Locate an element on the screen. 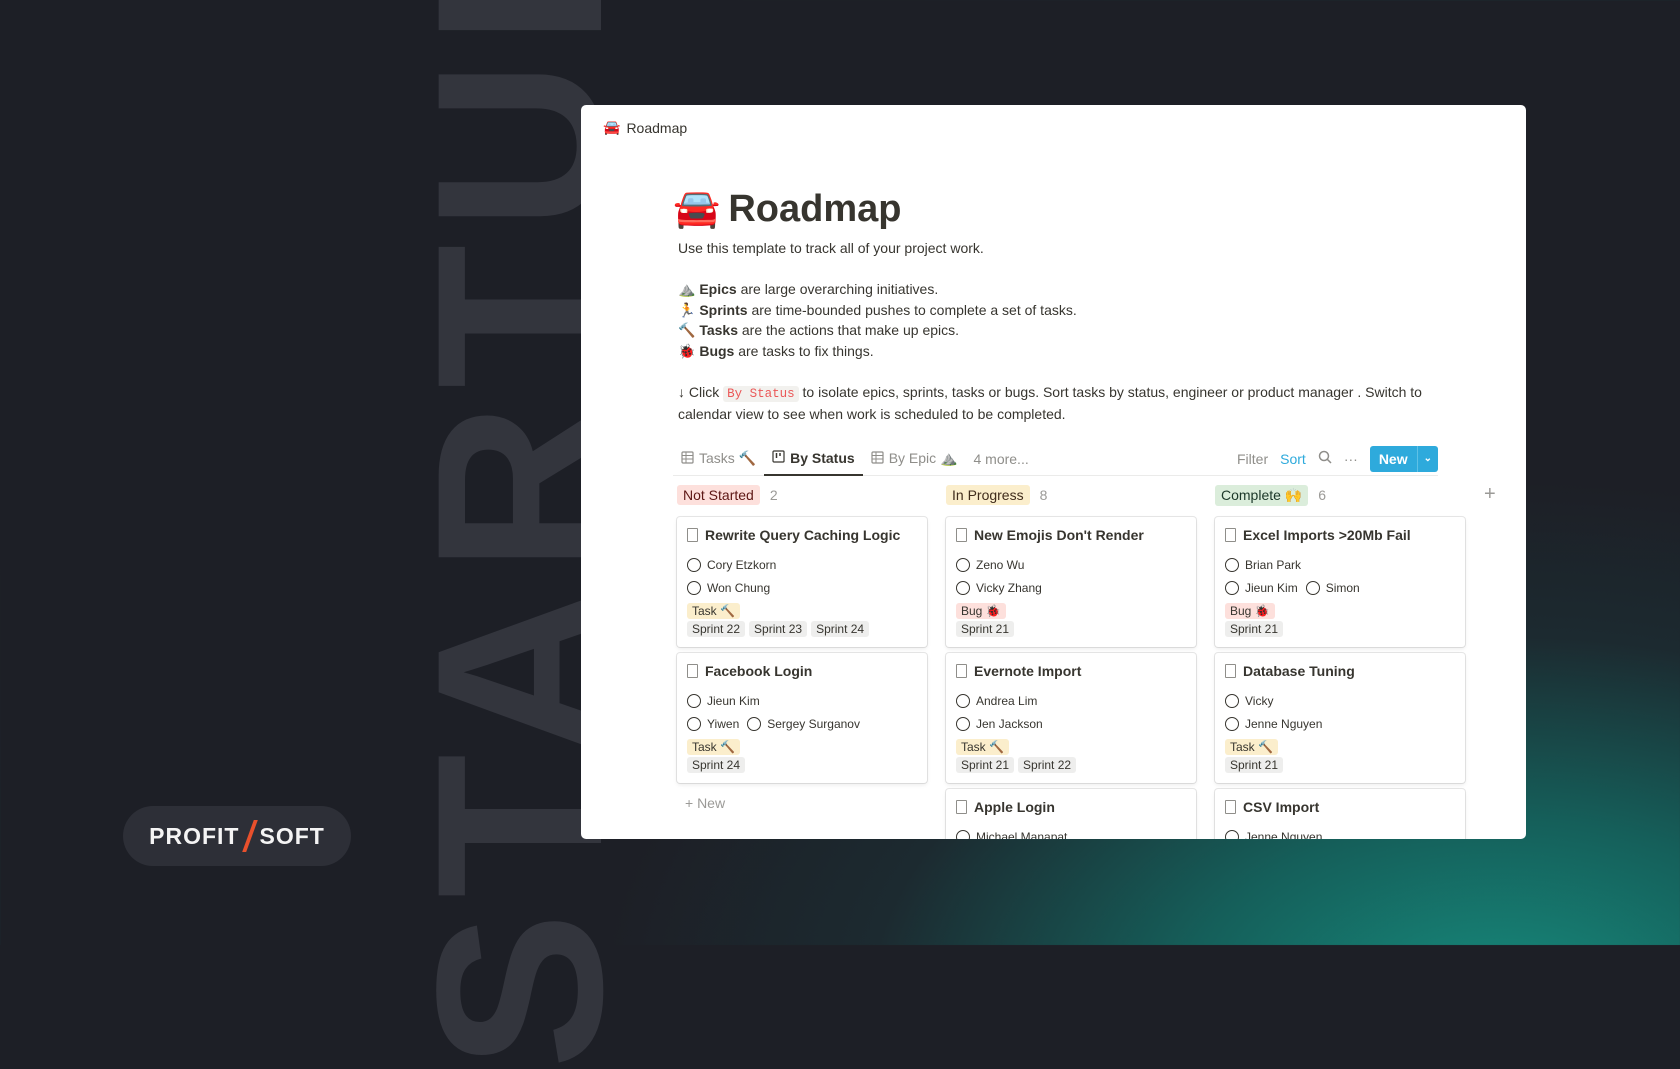 The width and height of the screenshot is (1680, 1069). bullet-item: 🐞 Bugs are tasks to fix things. is located at coordinates (1058, 351).